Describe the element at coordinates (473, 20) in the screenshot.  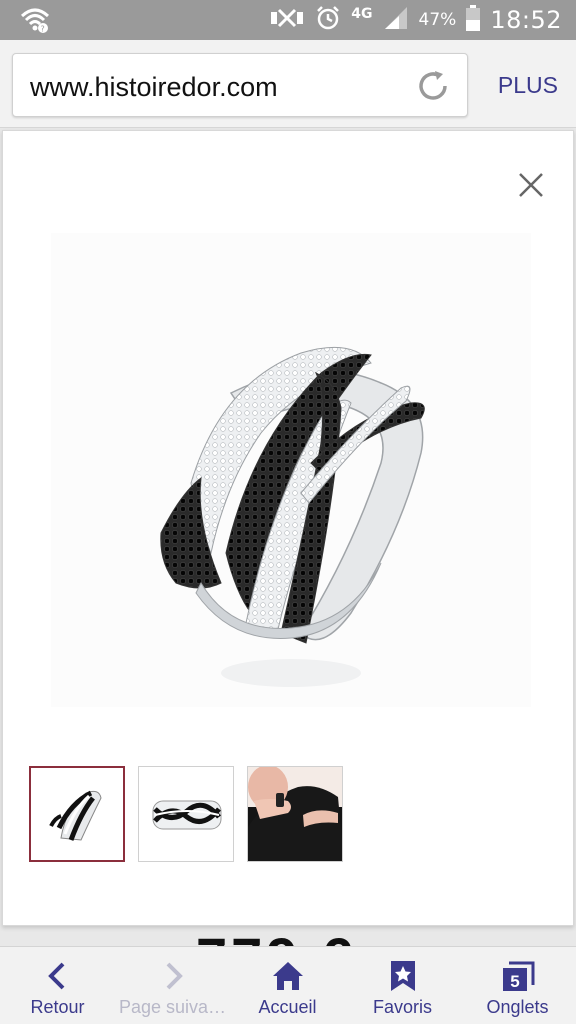
I see `battery-icon` at that location.